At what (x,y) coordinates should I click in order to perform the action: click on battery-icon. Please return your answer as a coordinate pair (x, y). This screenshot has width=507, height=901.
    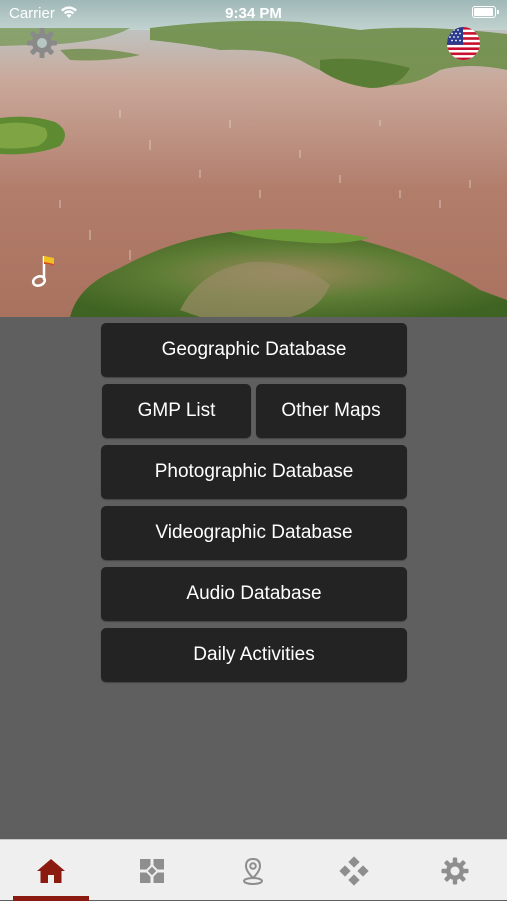
    Looking at the image, I should click on (485, 12).